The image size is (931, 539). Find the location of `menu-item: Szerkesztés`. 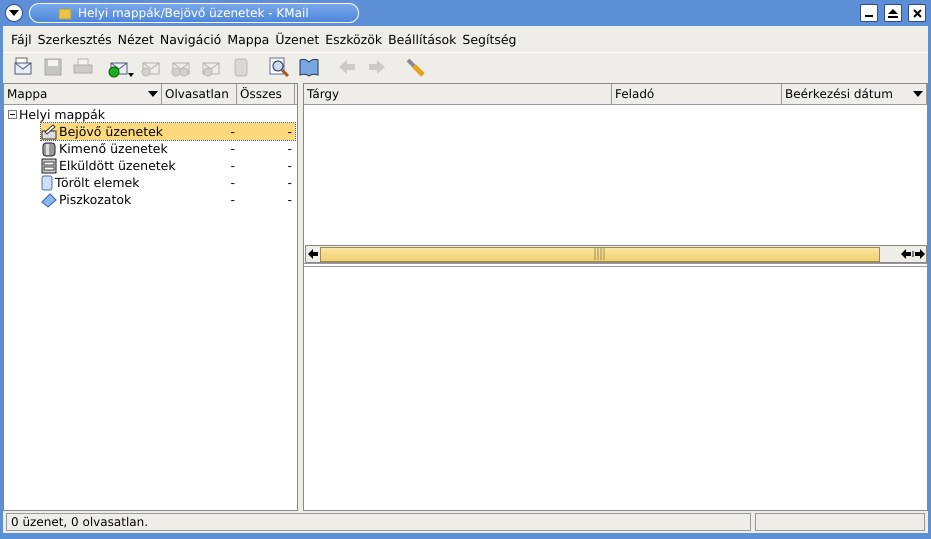

menu-item: Szerkesztés is located at coordinates (75, 39).